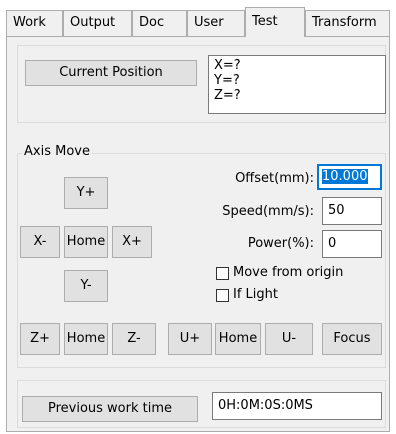  I want to click on power-input: 0, so click(352, 244).